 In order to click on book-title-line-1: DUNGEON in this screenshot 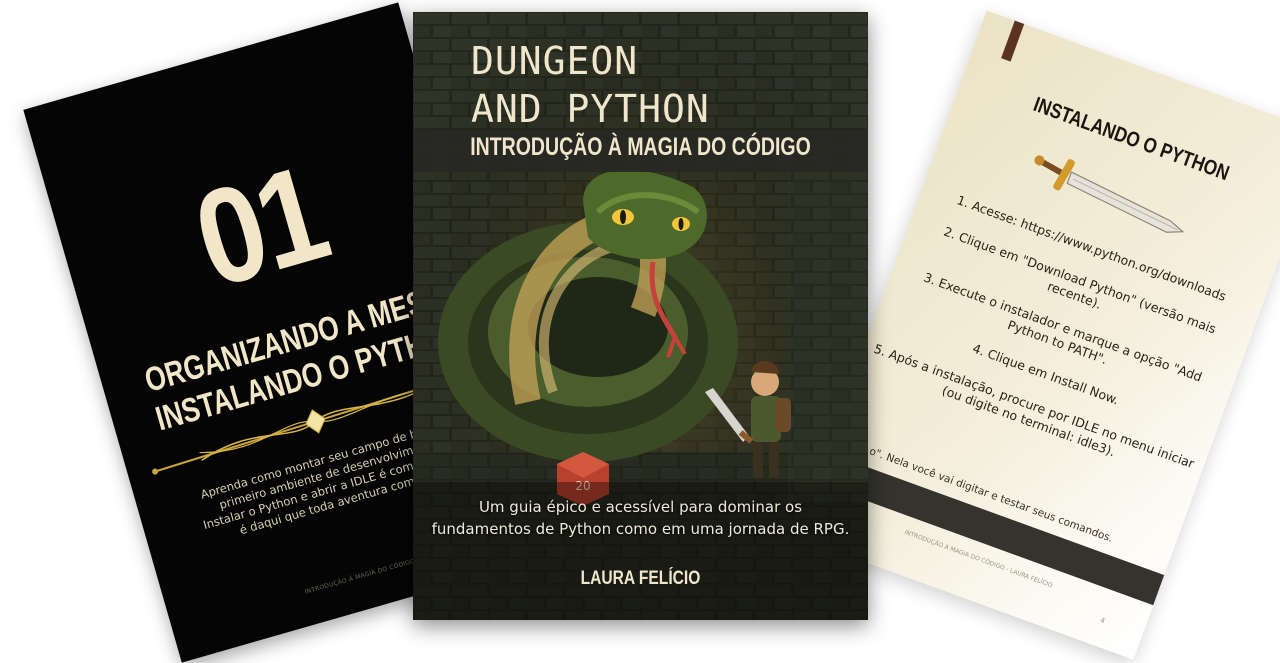, I will do `click(555, 61)`.